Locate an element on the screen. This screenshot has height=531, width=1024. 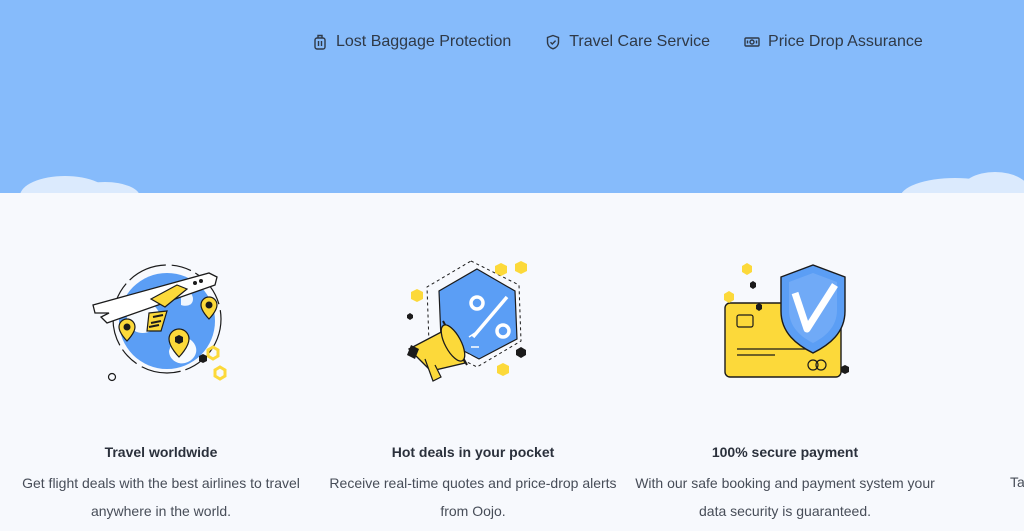
secure-card-illustration is located at coordinates (786, 320).